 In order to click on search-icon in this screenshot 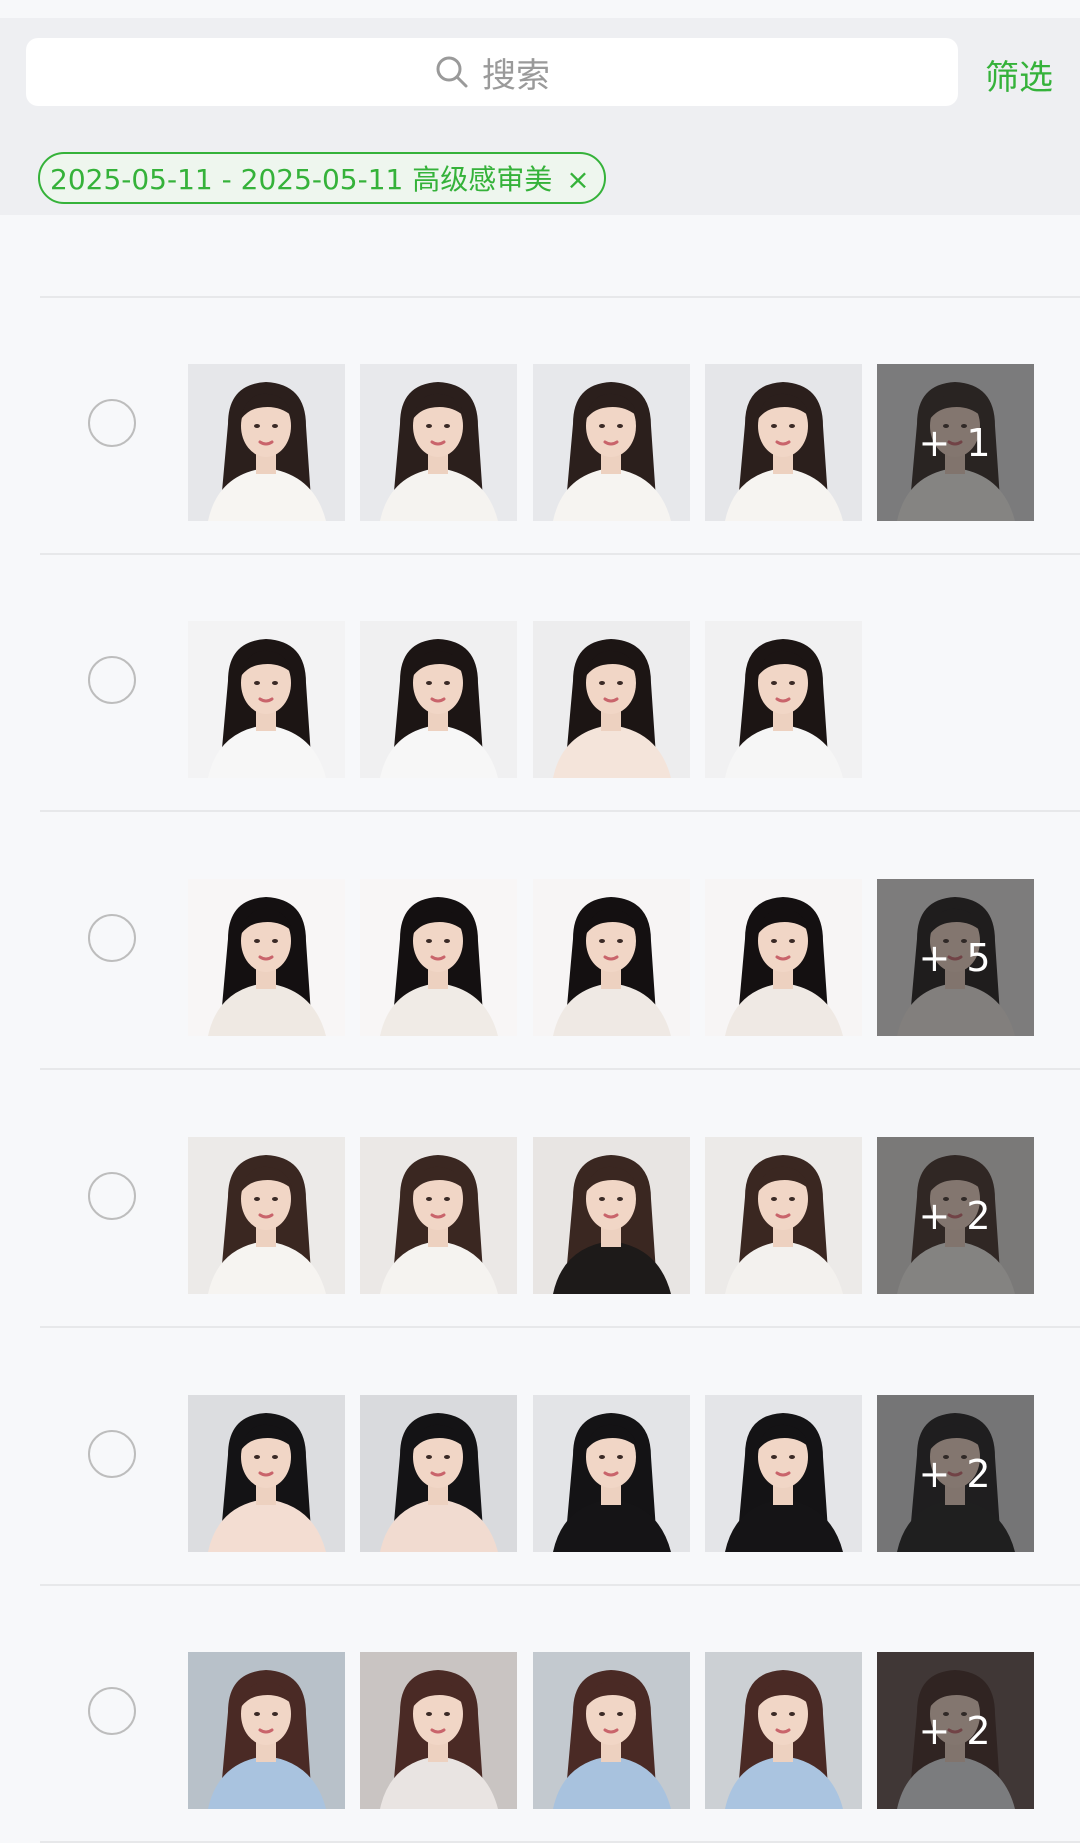, I will do `click(452, 72)`.